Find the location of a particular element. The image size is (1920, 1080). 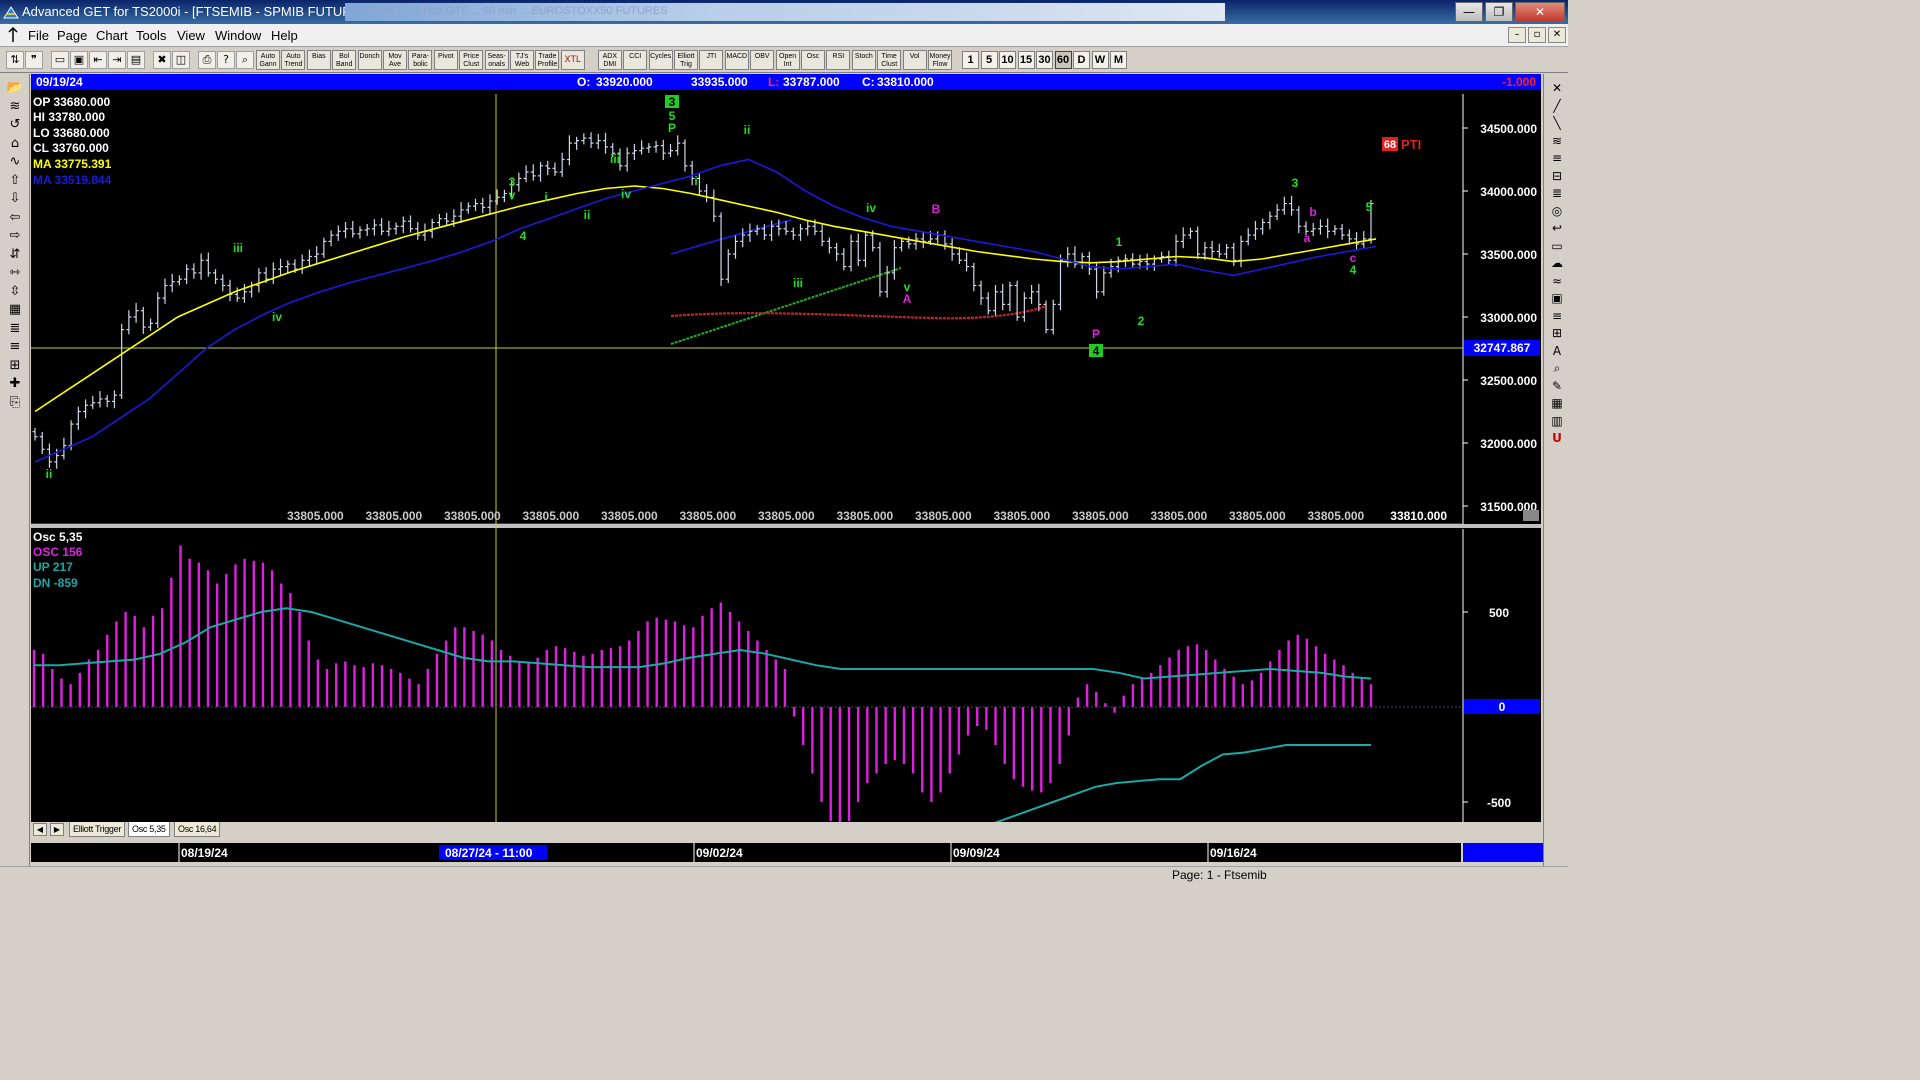

study-button-para-bolic: Para- bolic is located at coordinates (420, 60).